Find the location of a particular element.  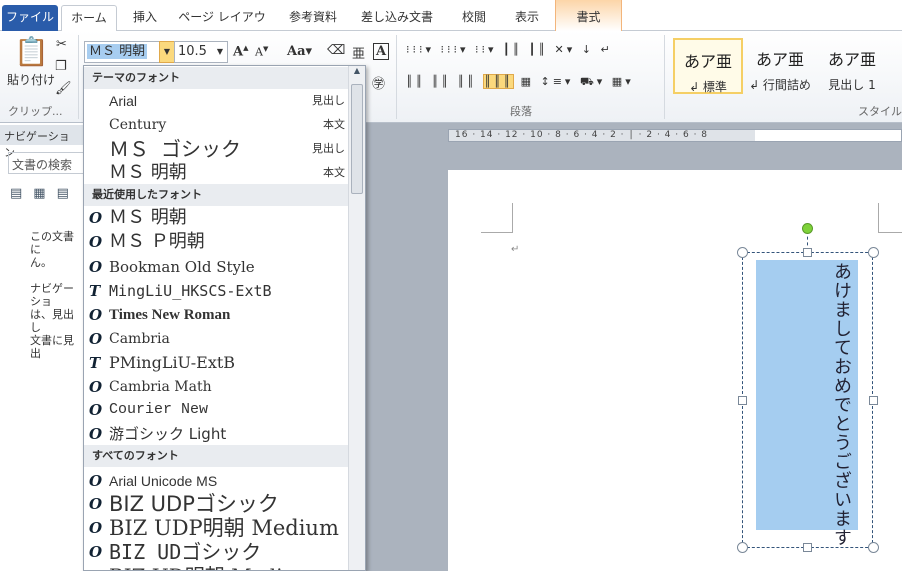

font-item: O BIZ UDPゴシック is located at coordinates (216, 504).